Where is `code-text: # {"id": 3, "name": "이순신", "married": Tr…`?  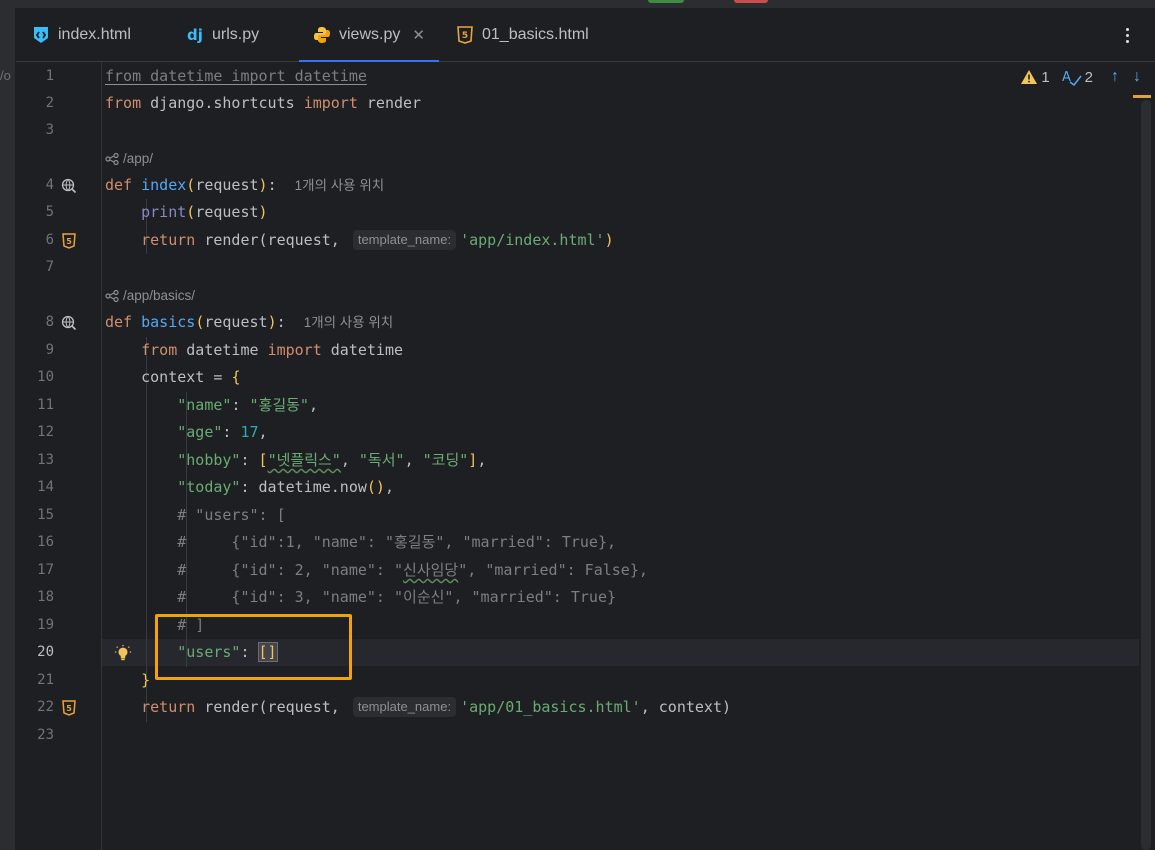
code-text: # {"id": 3, "name": "이순신", "married": Tr… is located at coordinates (397, 597).